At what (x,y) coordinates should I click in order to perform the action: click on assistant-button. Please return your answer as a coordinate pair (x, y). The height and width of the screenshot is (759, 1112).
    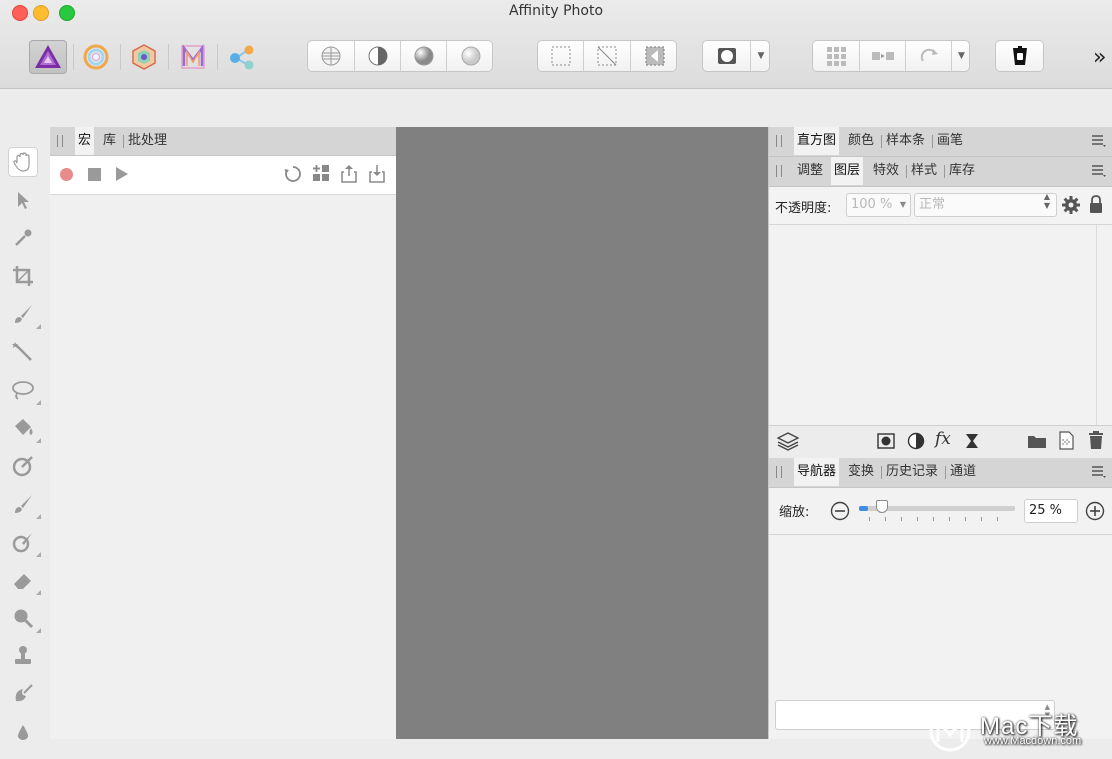
    Looking at the image, I should click on (1019, 56).